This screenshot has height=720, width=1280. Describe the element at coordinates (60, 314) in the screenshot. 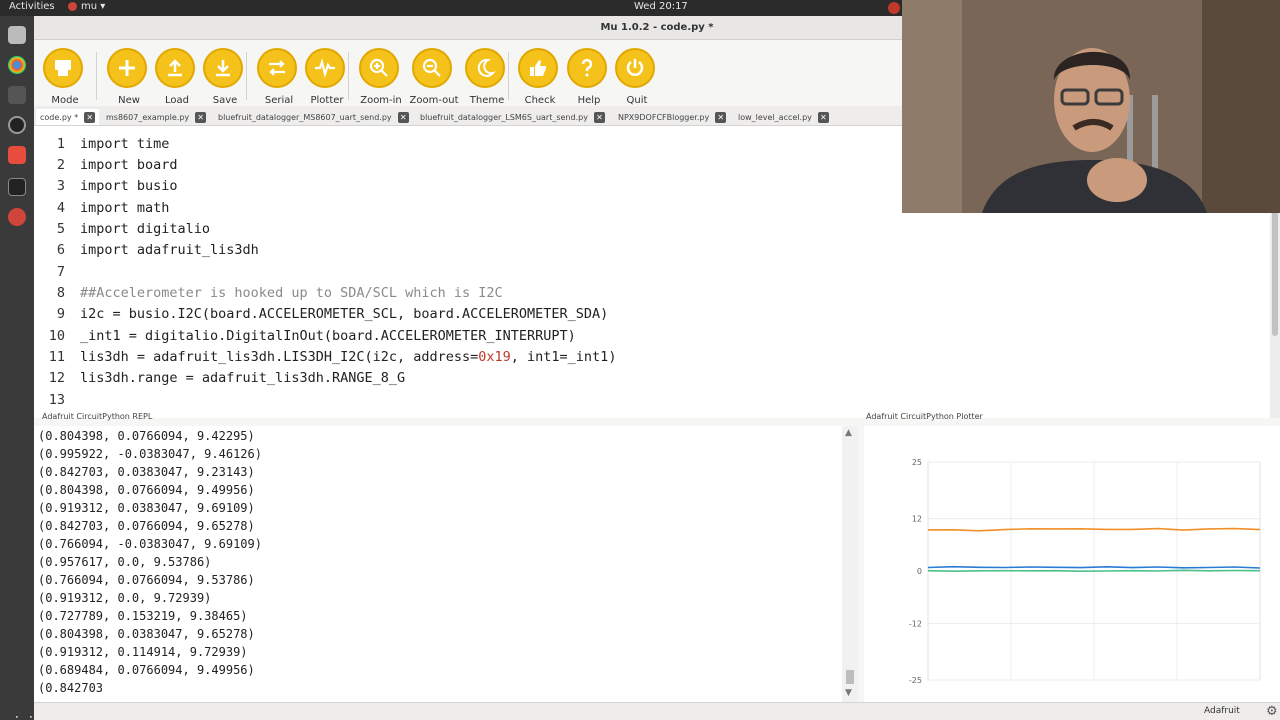

I see `line-number: 9` at that location.